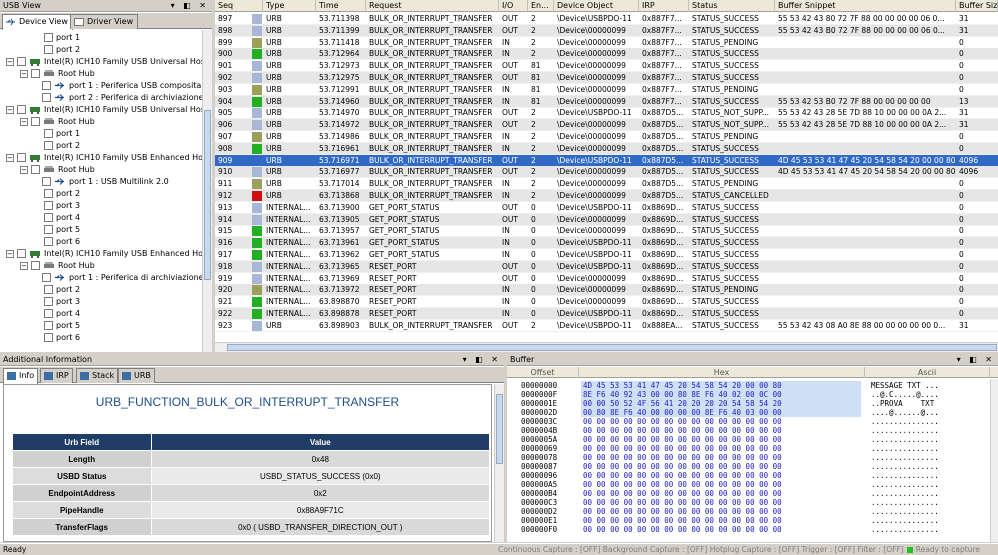 The height and width of the screenshot is (555, 998). I want to click on column-header: I/O, so click(513, 6).